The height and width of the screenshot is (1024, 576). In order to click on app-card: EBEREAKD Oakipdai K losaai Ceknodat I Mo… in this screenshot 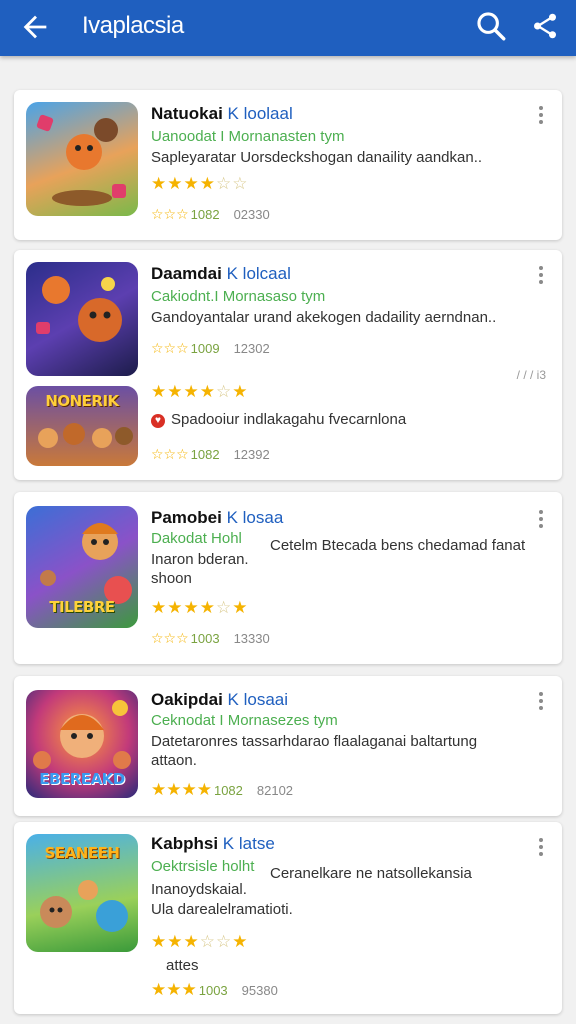, I will do `click(288, 746)`.